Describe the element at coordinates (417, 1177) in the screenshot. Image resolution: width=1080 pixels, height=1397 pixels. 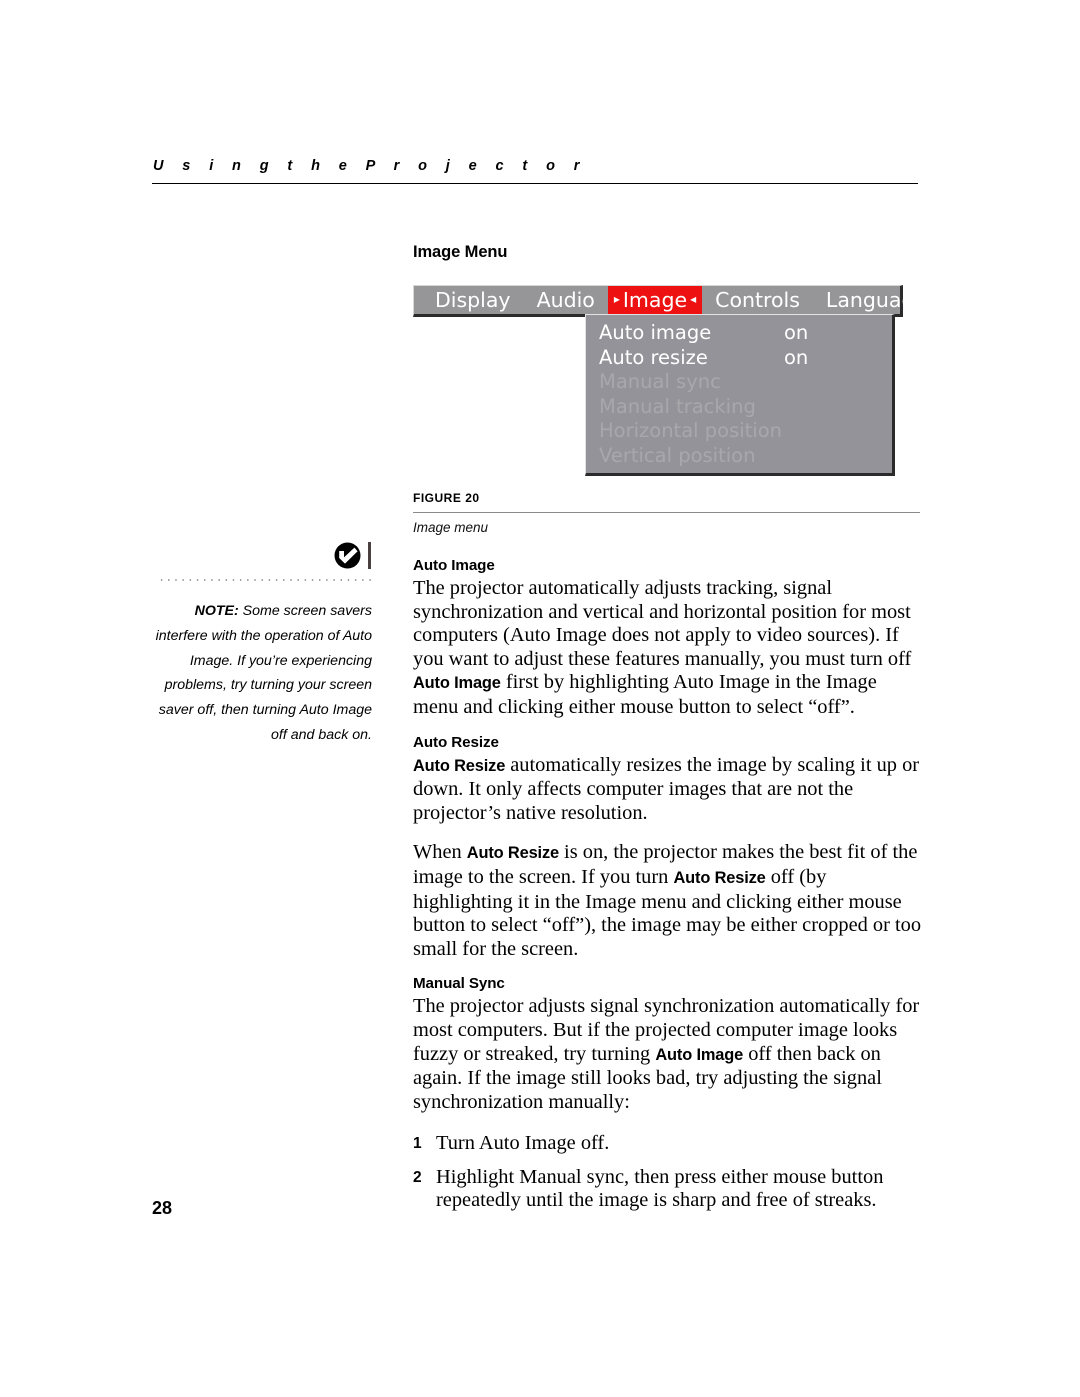
I see `list-item-number: 2` at that location.